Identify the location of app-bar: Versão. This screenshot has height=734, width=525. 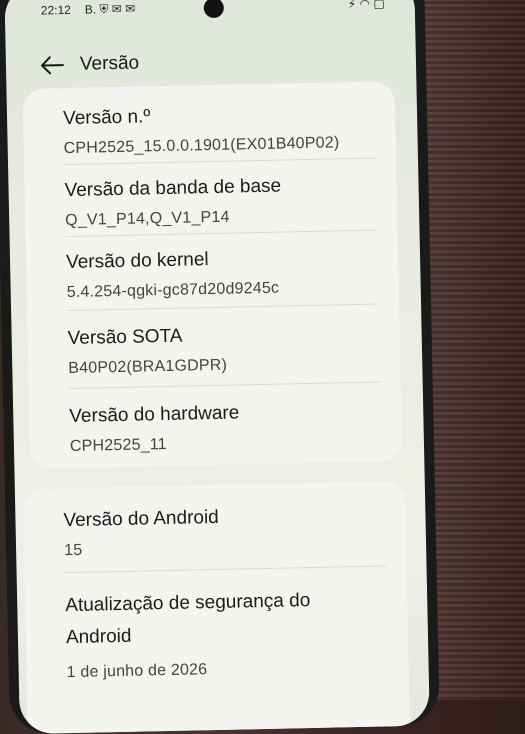
(89, 64).